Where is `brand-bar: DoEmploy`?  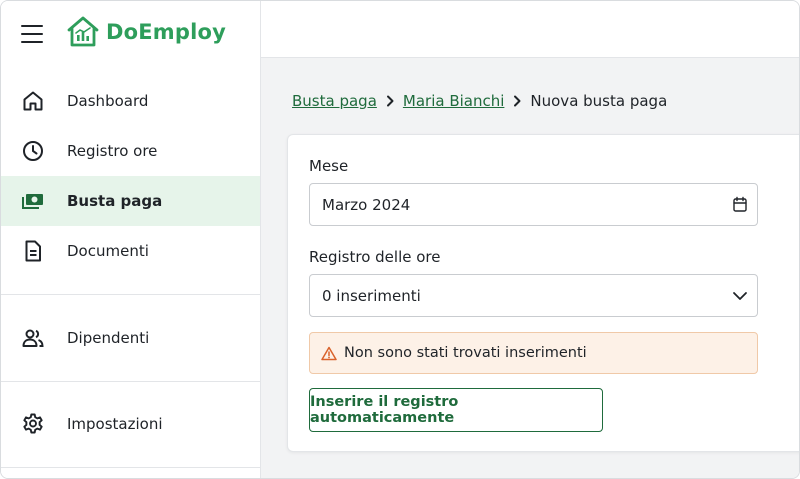
brand-bar: DoEmploy is located at coordinates (131, 34).